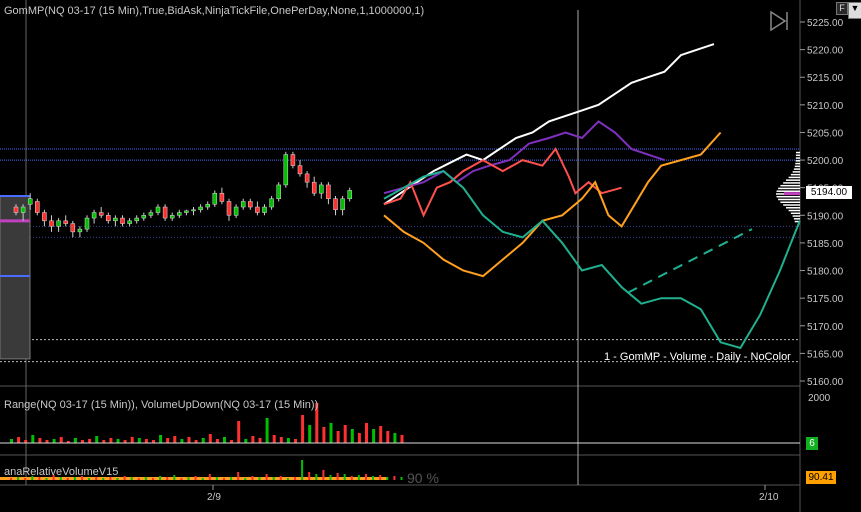 Image resolution: width=861 pixels, height=512 pixels. I want to click on y-tick-label: 5175.00, so click(825, 299).